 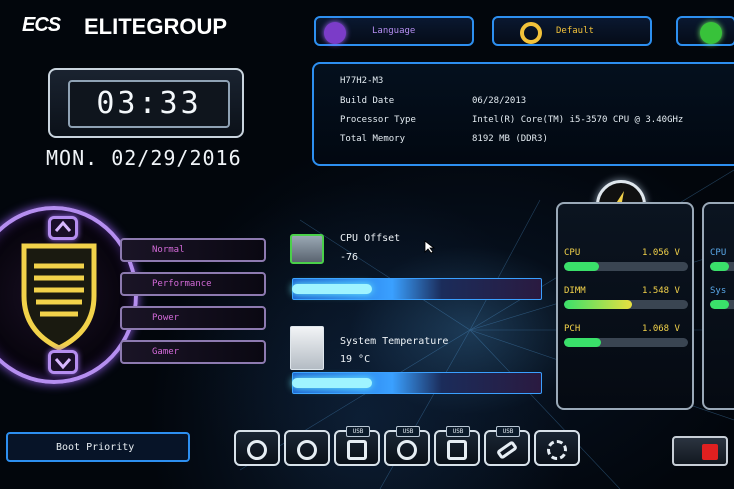 What do you see at coordinates (41, 25) in the screenshot?
I see `ecs-logo-mark: ECS` at bounding box center [41, 25].